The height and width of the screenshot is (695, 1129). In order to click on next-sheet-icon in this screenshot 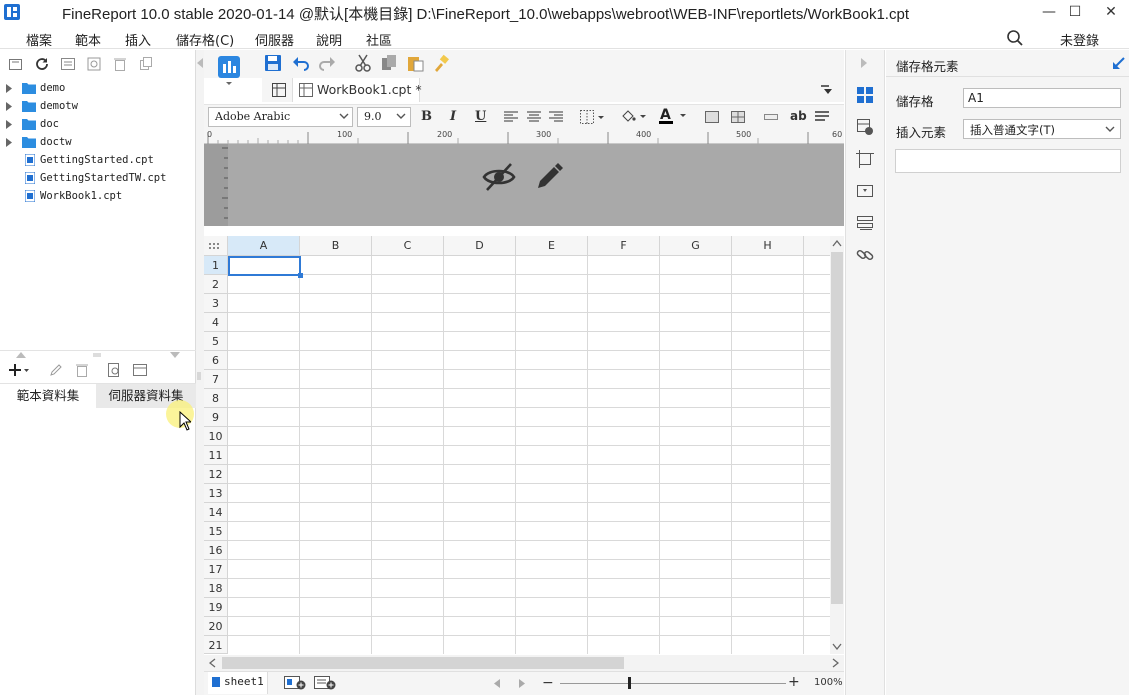, I will do `click(522, 683)`.